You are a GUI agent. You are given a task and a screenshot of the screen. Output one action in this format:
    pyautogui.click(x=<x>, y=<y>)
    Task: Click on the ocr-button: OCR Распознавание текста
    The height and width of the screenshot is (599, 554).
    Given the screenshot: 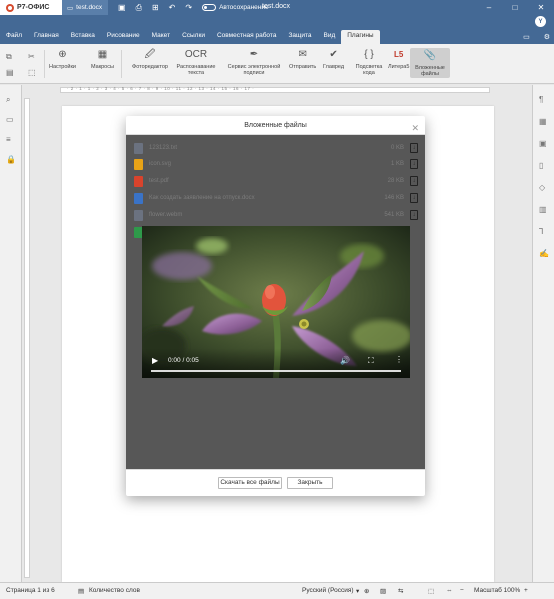 What is the action you would take?
    pyautogui.click(x=196, y=62)
    